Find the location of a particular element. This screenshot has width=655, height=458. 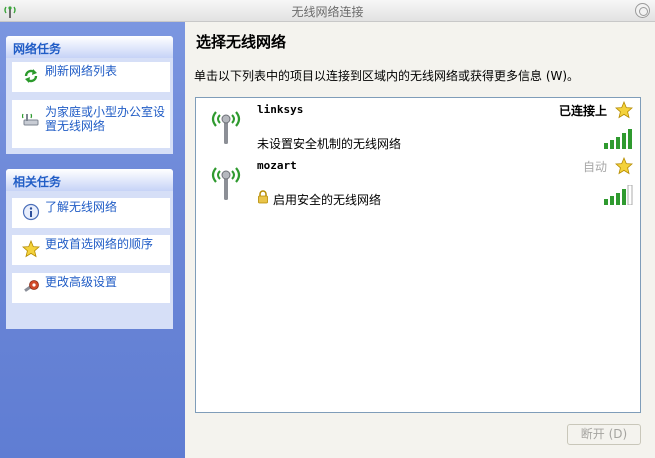

title-bar: 无线网络连接 is located at coordinates (327, 11).